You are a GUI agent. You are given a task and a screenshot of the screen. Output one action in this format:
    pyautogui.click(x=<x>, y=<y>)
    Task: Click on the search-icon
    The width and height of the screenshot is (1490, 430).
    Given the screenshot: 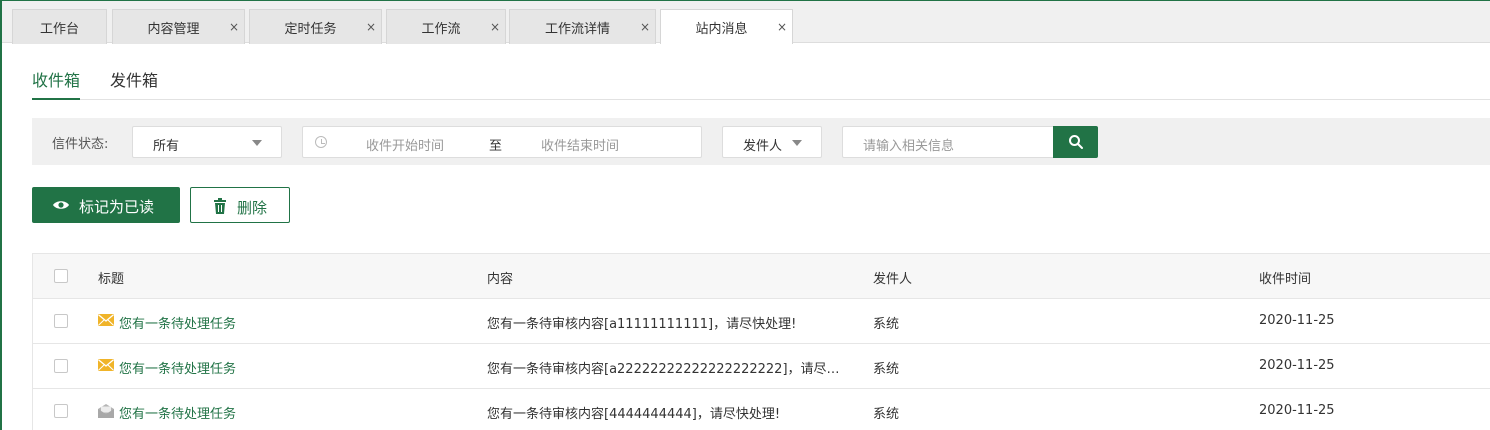 What is the action you would take?
    pyautogui.click(x=1076, y=142)
    